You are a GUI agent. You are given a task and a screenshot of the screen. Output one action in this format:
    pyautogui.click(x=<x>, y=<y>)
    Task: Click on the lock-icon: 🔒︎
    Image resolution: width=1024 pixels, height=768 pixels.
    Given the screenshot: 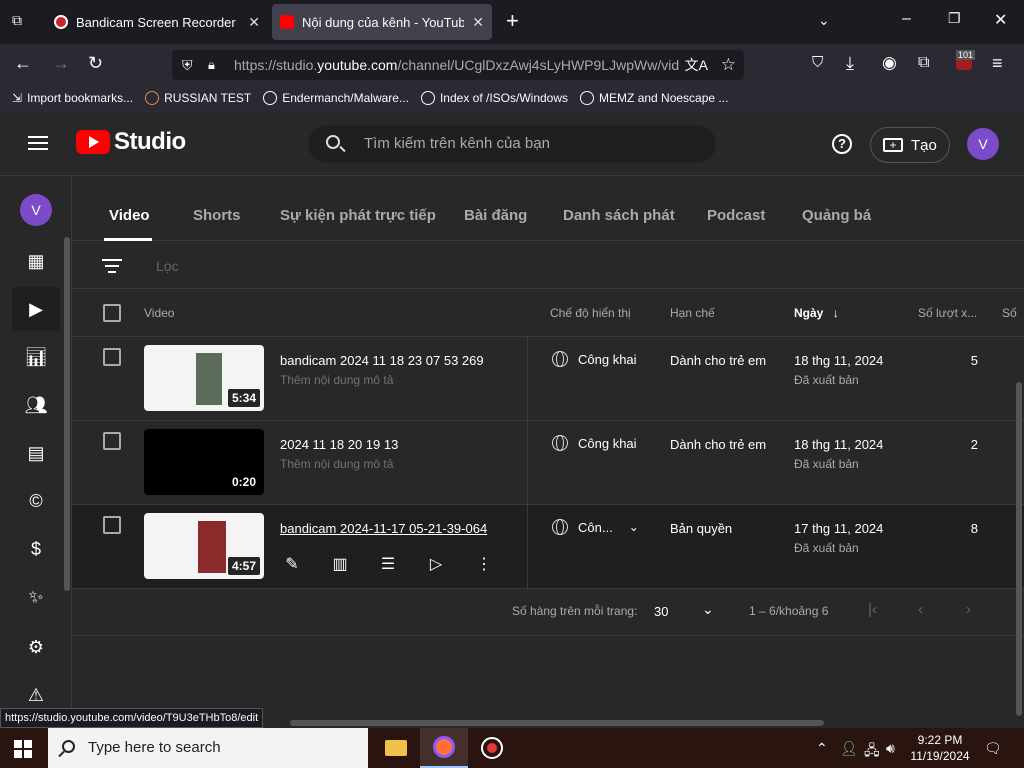 What is the action you would take?
    pyautogui.click(x=211, y=65)
    